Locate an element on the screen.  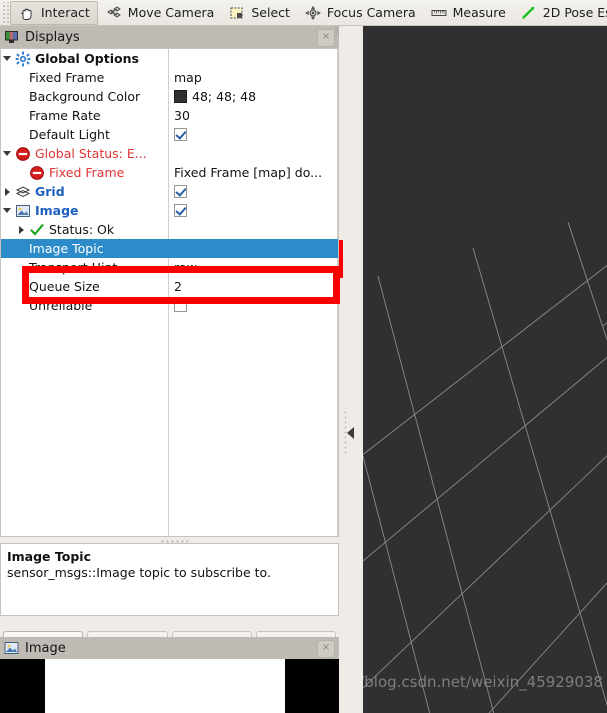
tree-row-name-cell: Image Topic is located at coordinates (85, 248).